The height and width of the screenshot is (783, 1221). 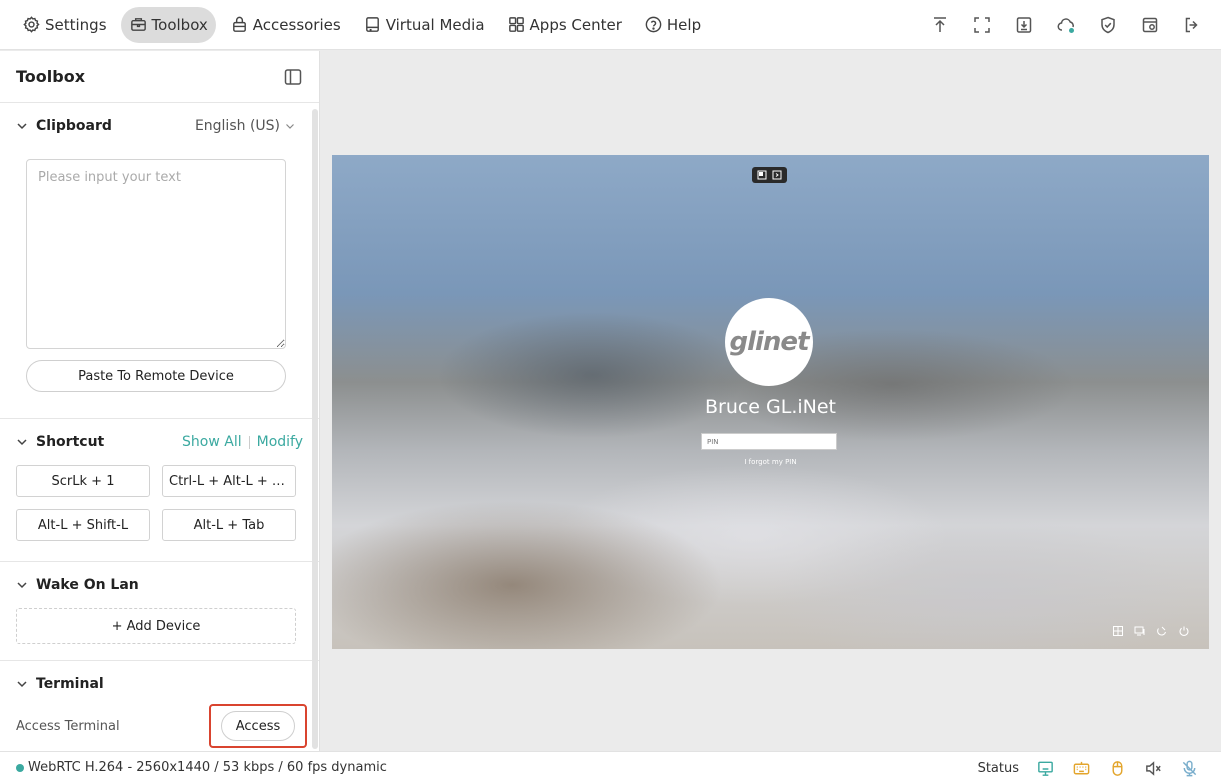 I want to click on panel-header: Toolbox, so click(x=159, y=77).